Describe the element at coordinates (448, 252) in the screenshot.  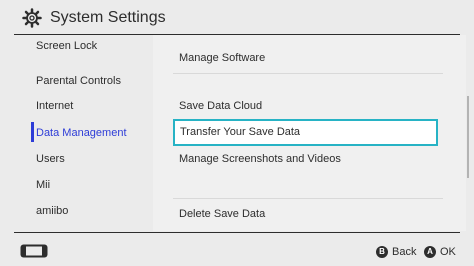
I see `ok-label: OK` at that location.